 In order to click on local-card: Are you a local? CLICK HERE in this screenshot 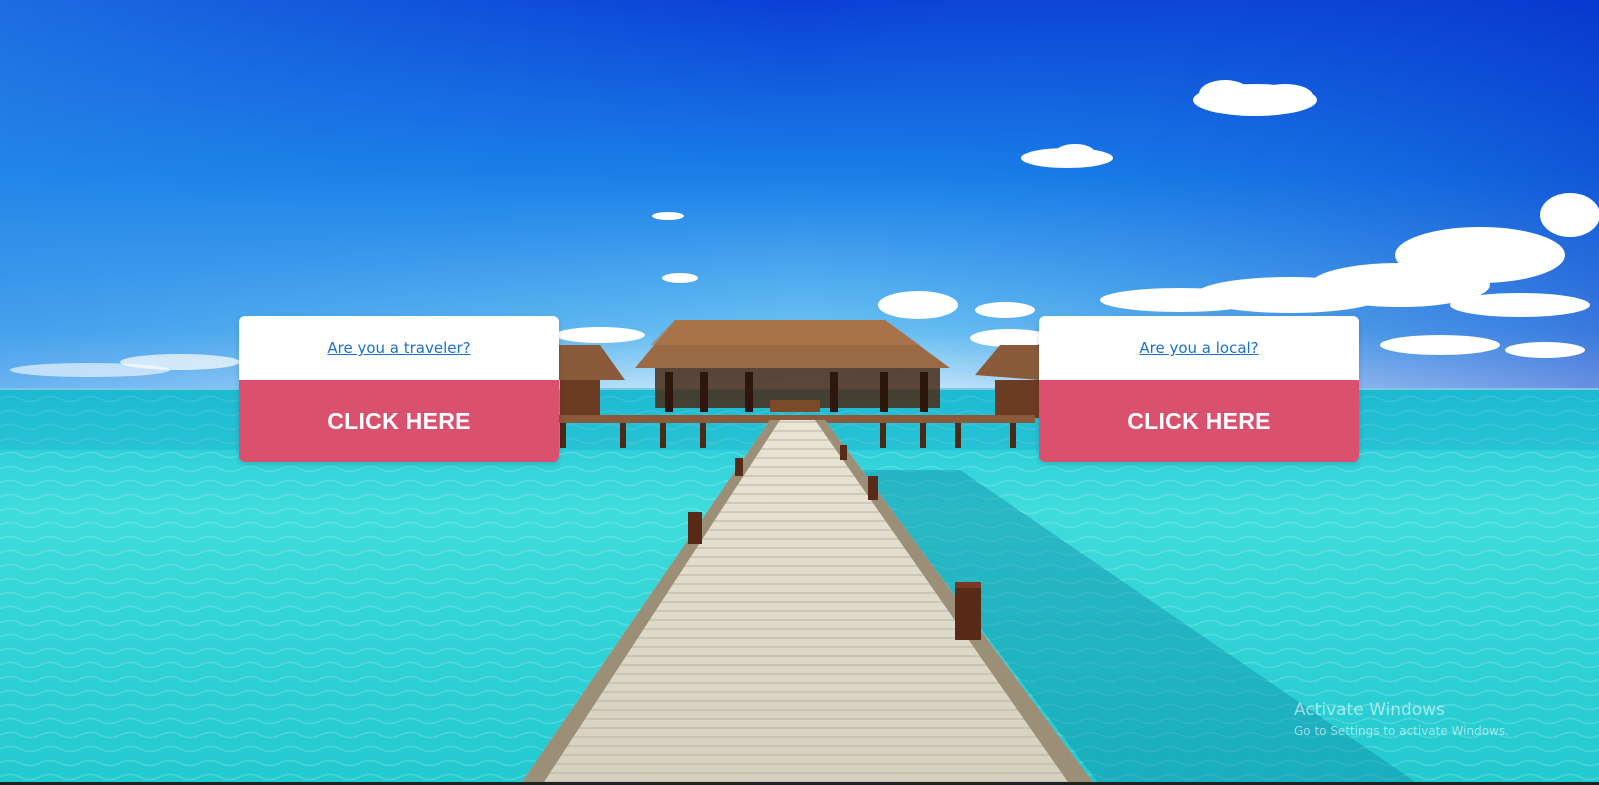, I will do `click(1199, 389)`.